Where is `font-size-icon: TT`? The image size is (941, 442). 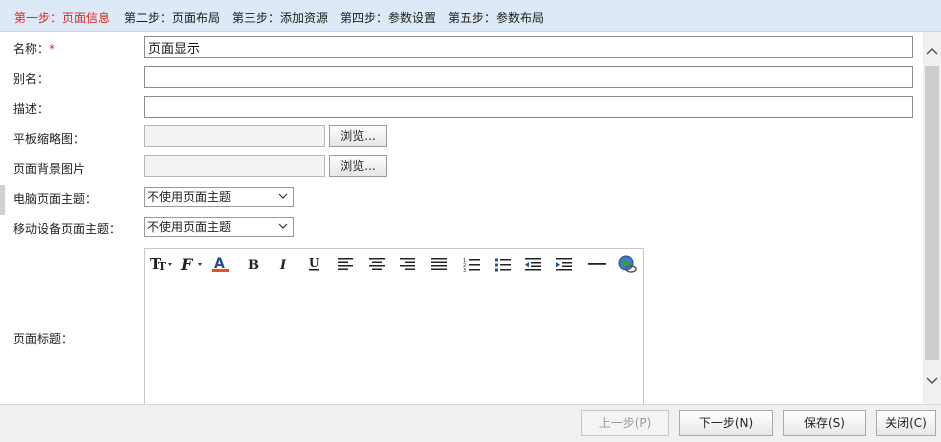
font-size-icon: TT is located at coordinates (161, 264).